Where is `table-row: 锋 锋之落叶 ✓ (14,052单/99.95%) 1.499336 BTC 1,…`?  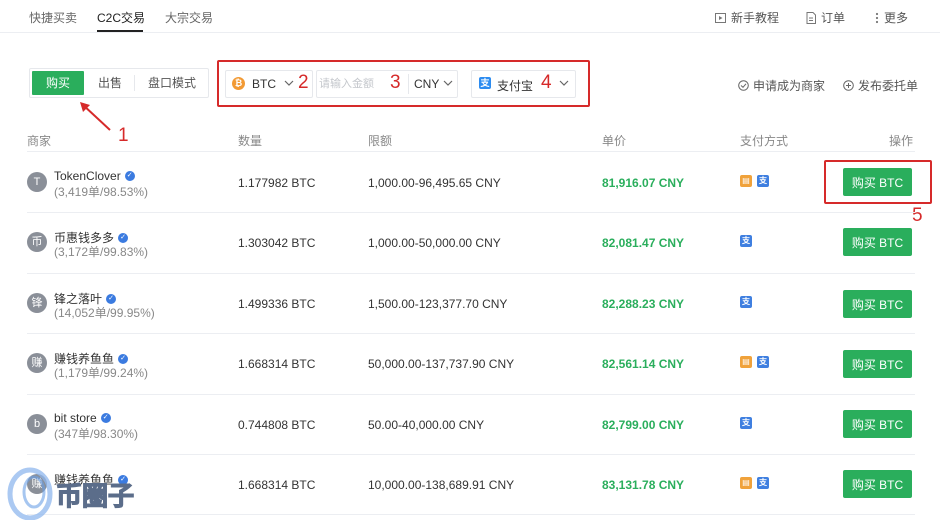
table-row: 锋 锋之落叶 ✓ (14,052单/99.95%) 1.499336 BTC 1,… is located at coordinates (470, 304).